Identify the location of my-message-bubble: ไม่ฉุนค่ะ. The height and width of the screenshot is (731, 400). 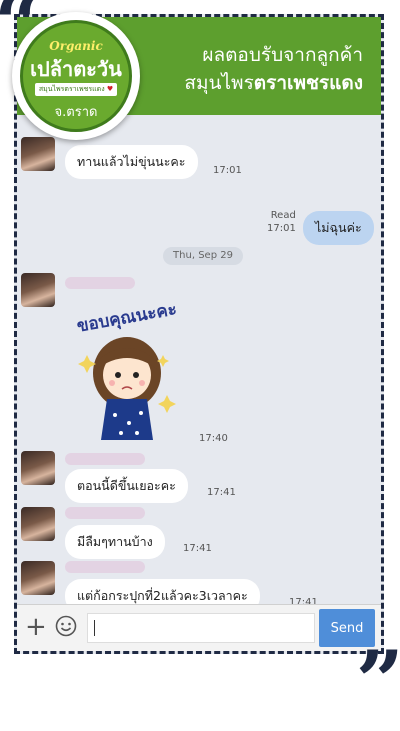
(338, 228).